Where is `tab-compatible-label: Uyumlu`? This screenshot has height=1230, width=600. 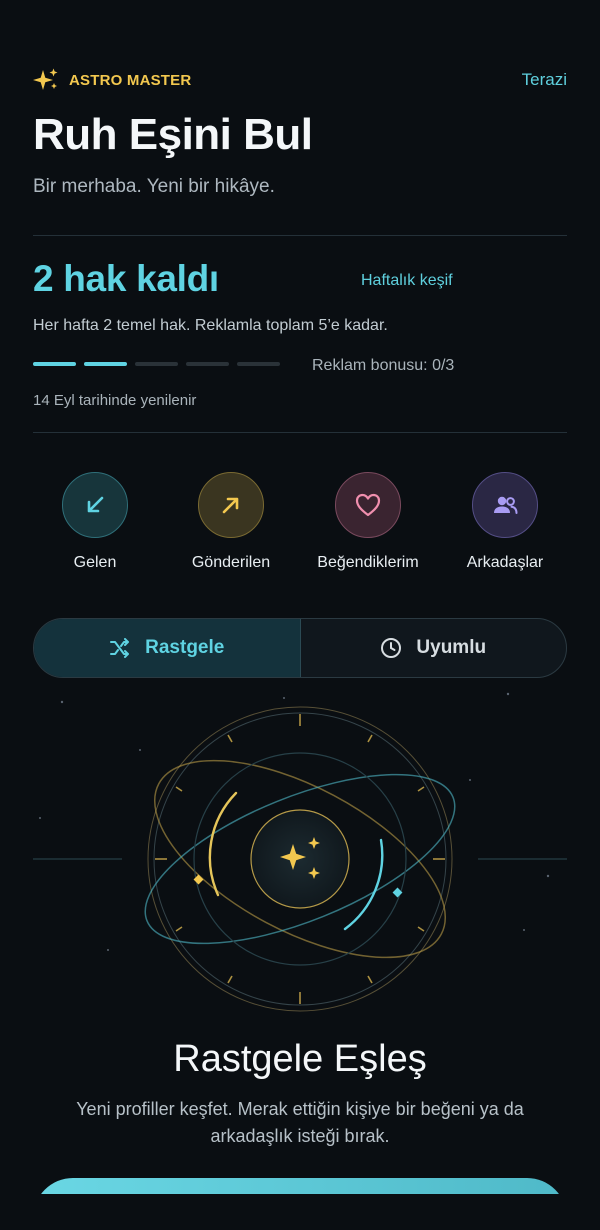 tab-compatible-label: Uyumlu is located at coordinates (451, 647).